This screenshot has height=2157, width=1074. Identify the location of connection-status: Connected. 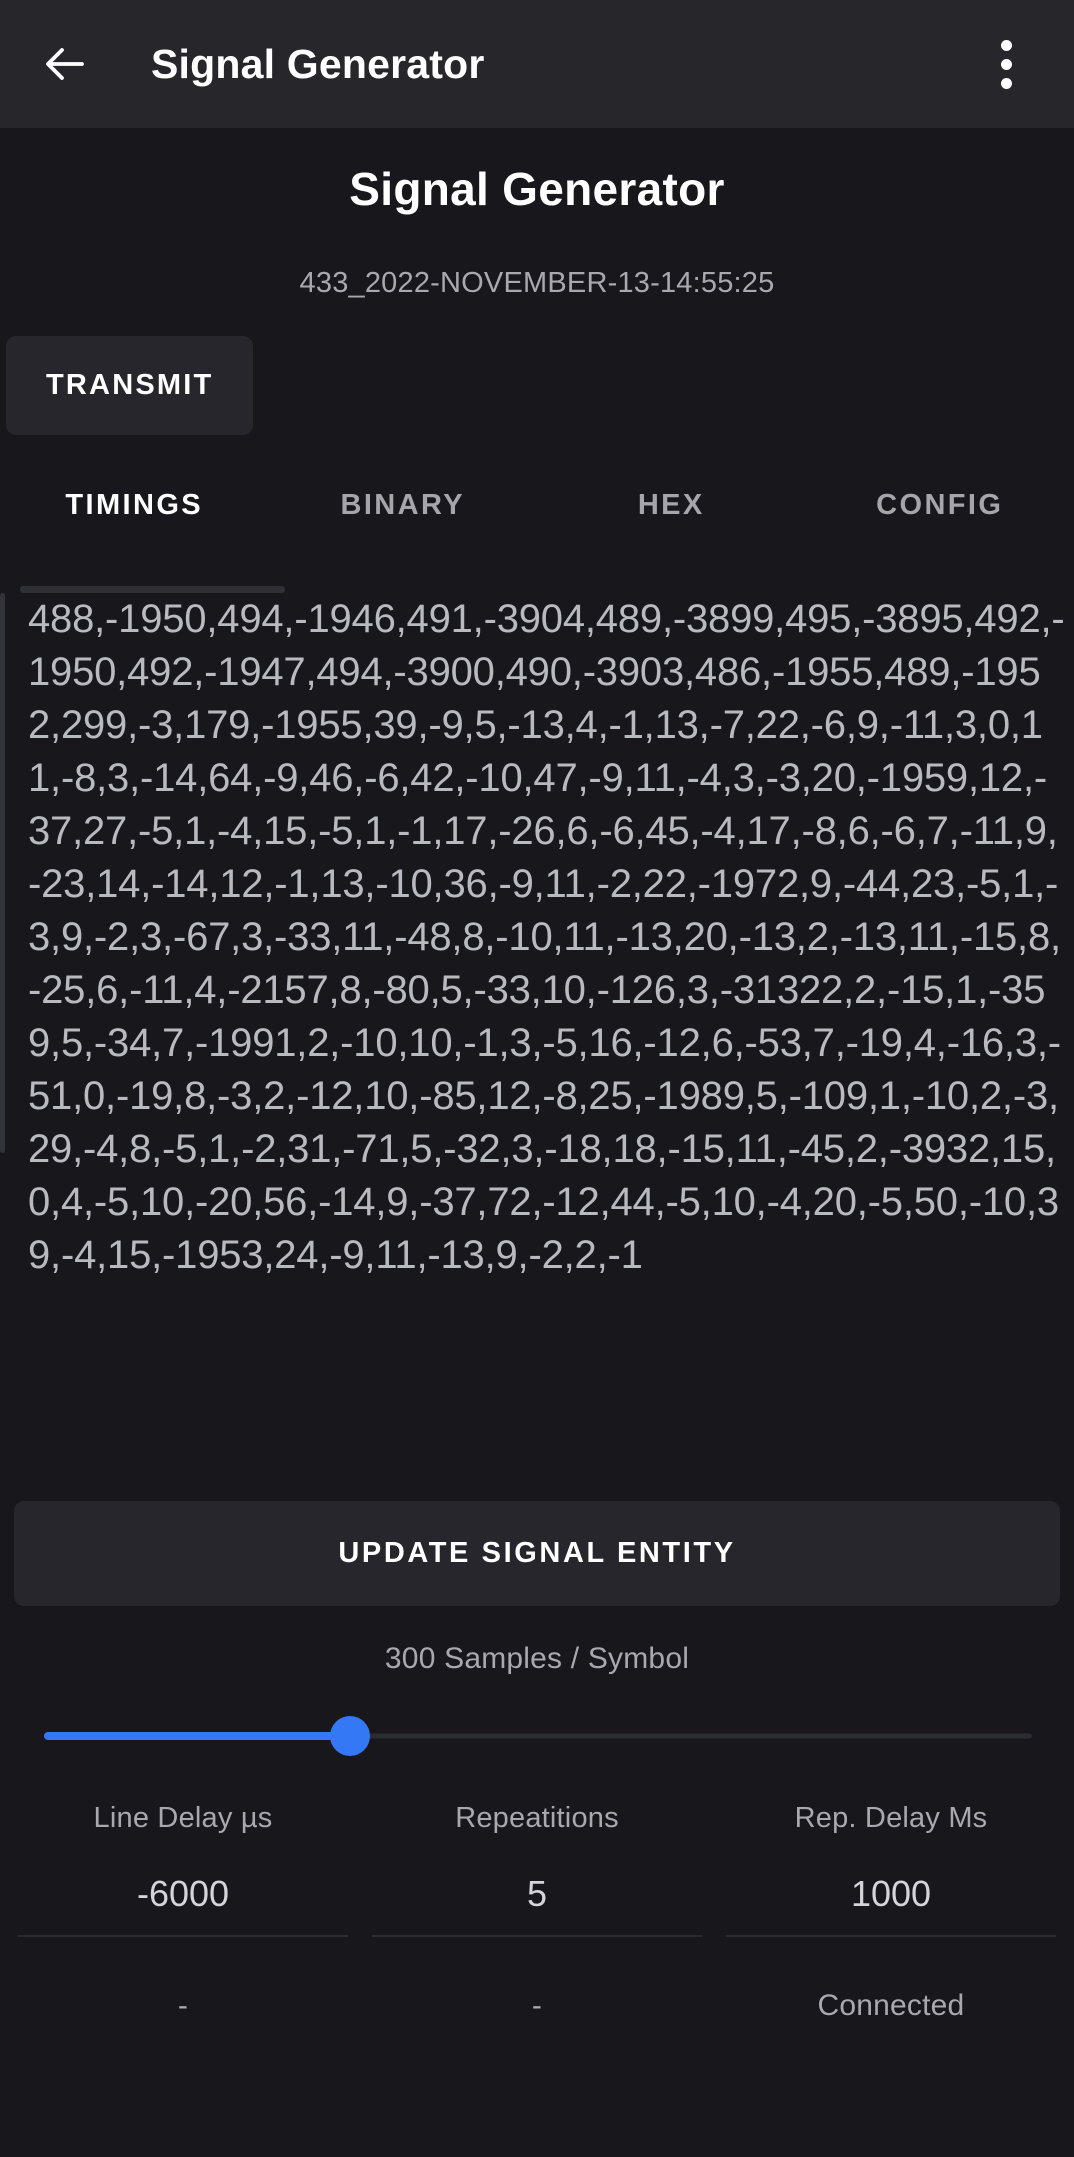
(891, 2005).